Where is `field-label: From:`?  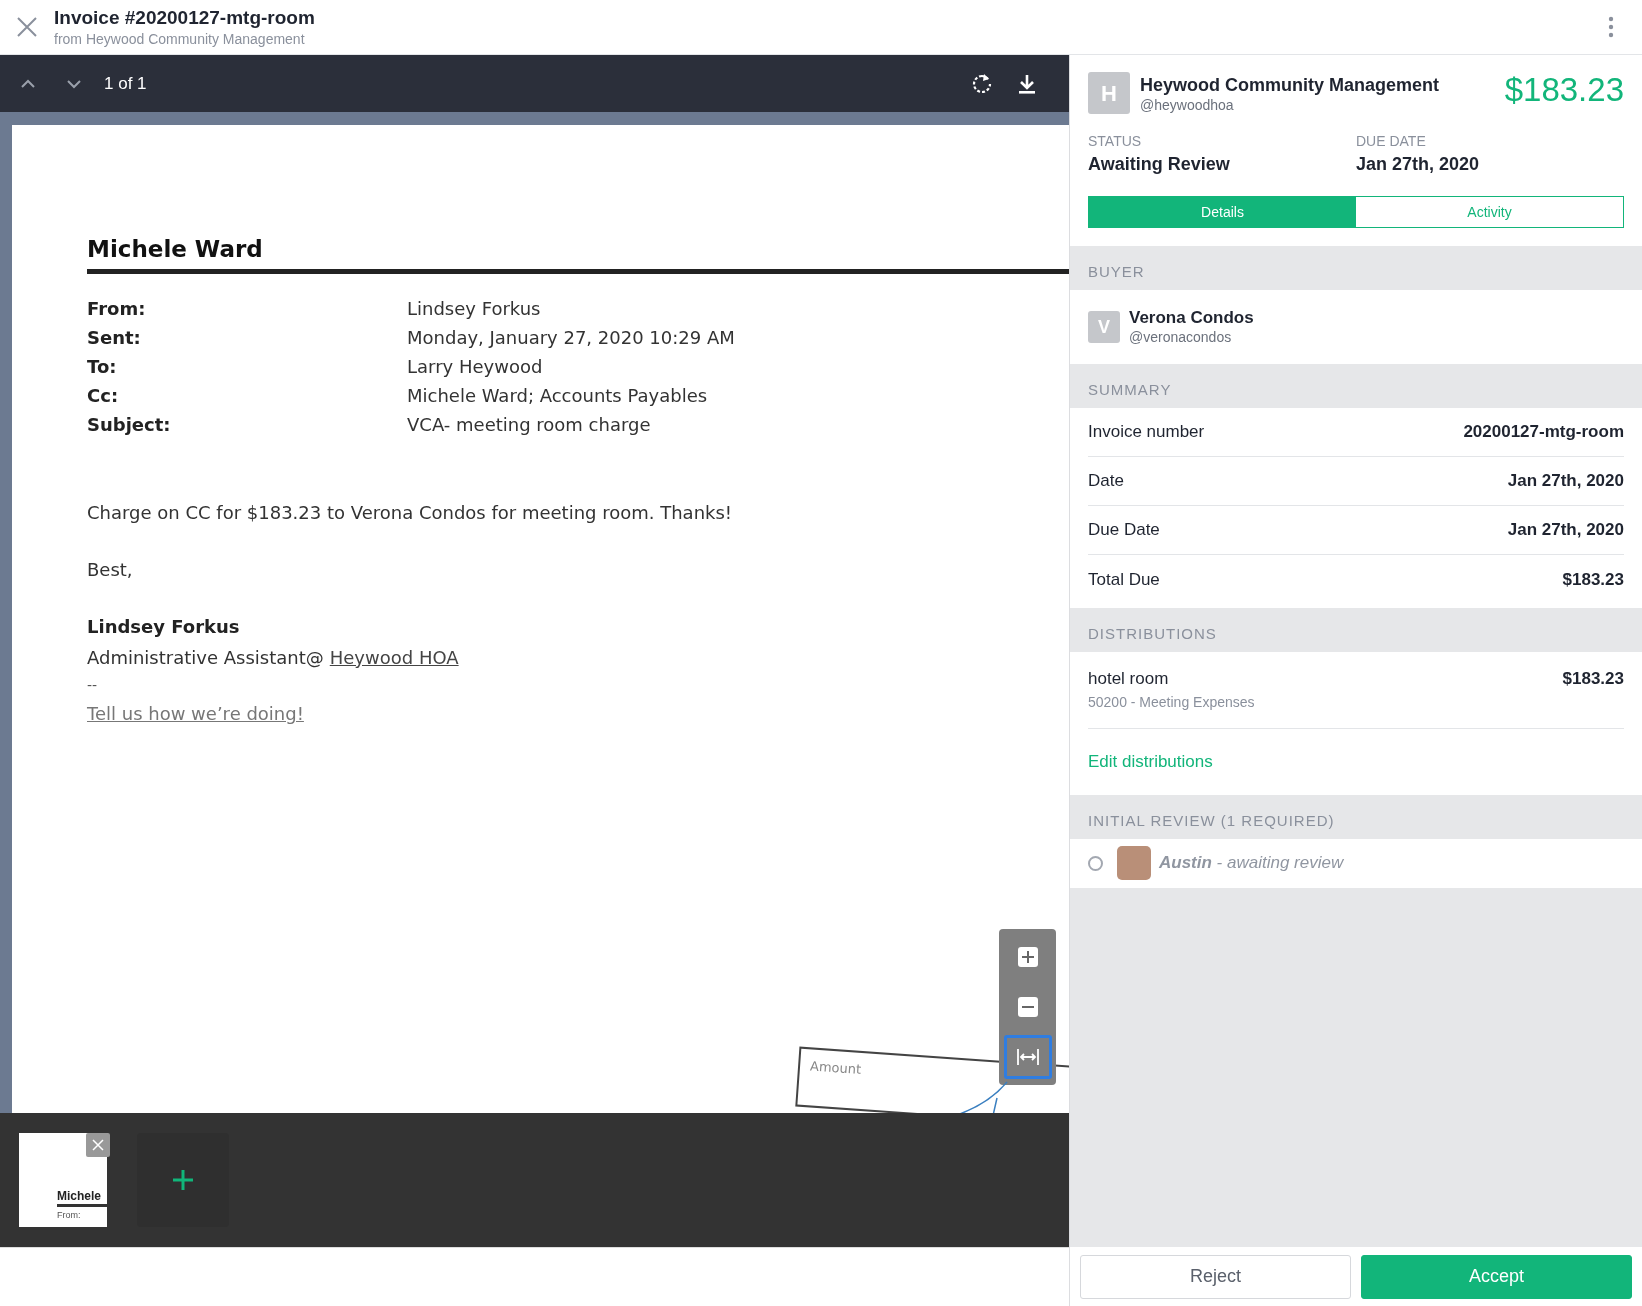
field-label: From: is located at coordinates (117, 309).